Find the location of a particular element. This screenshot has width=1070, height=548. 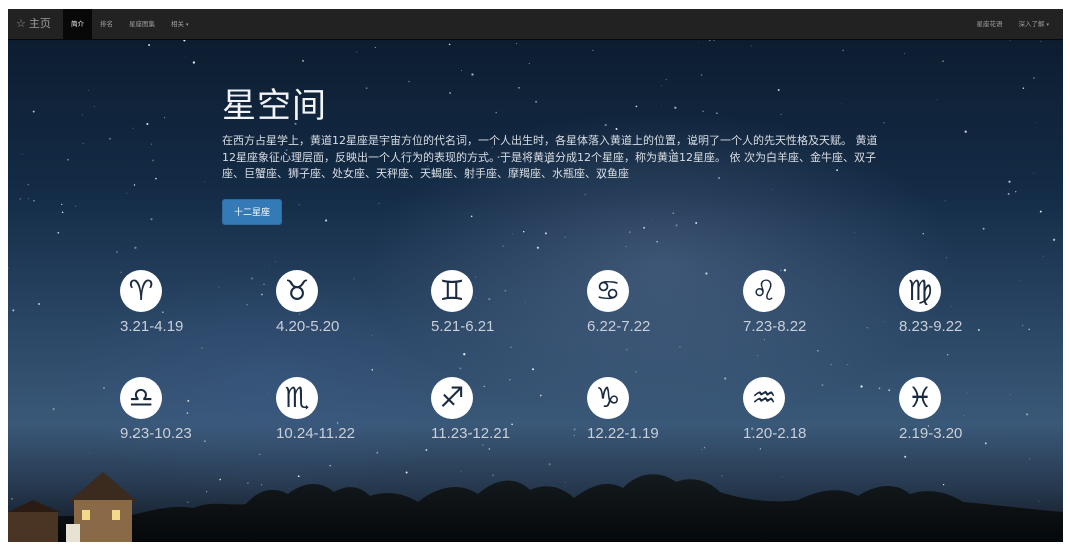

nav-related-label: 相关 is located at coordinates (177, 24).